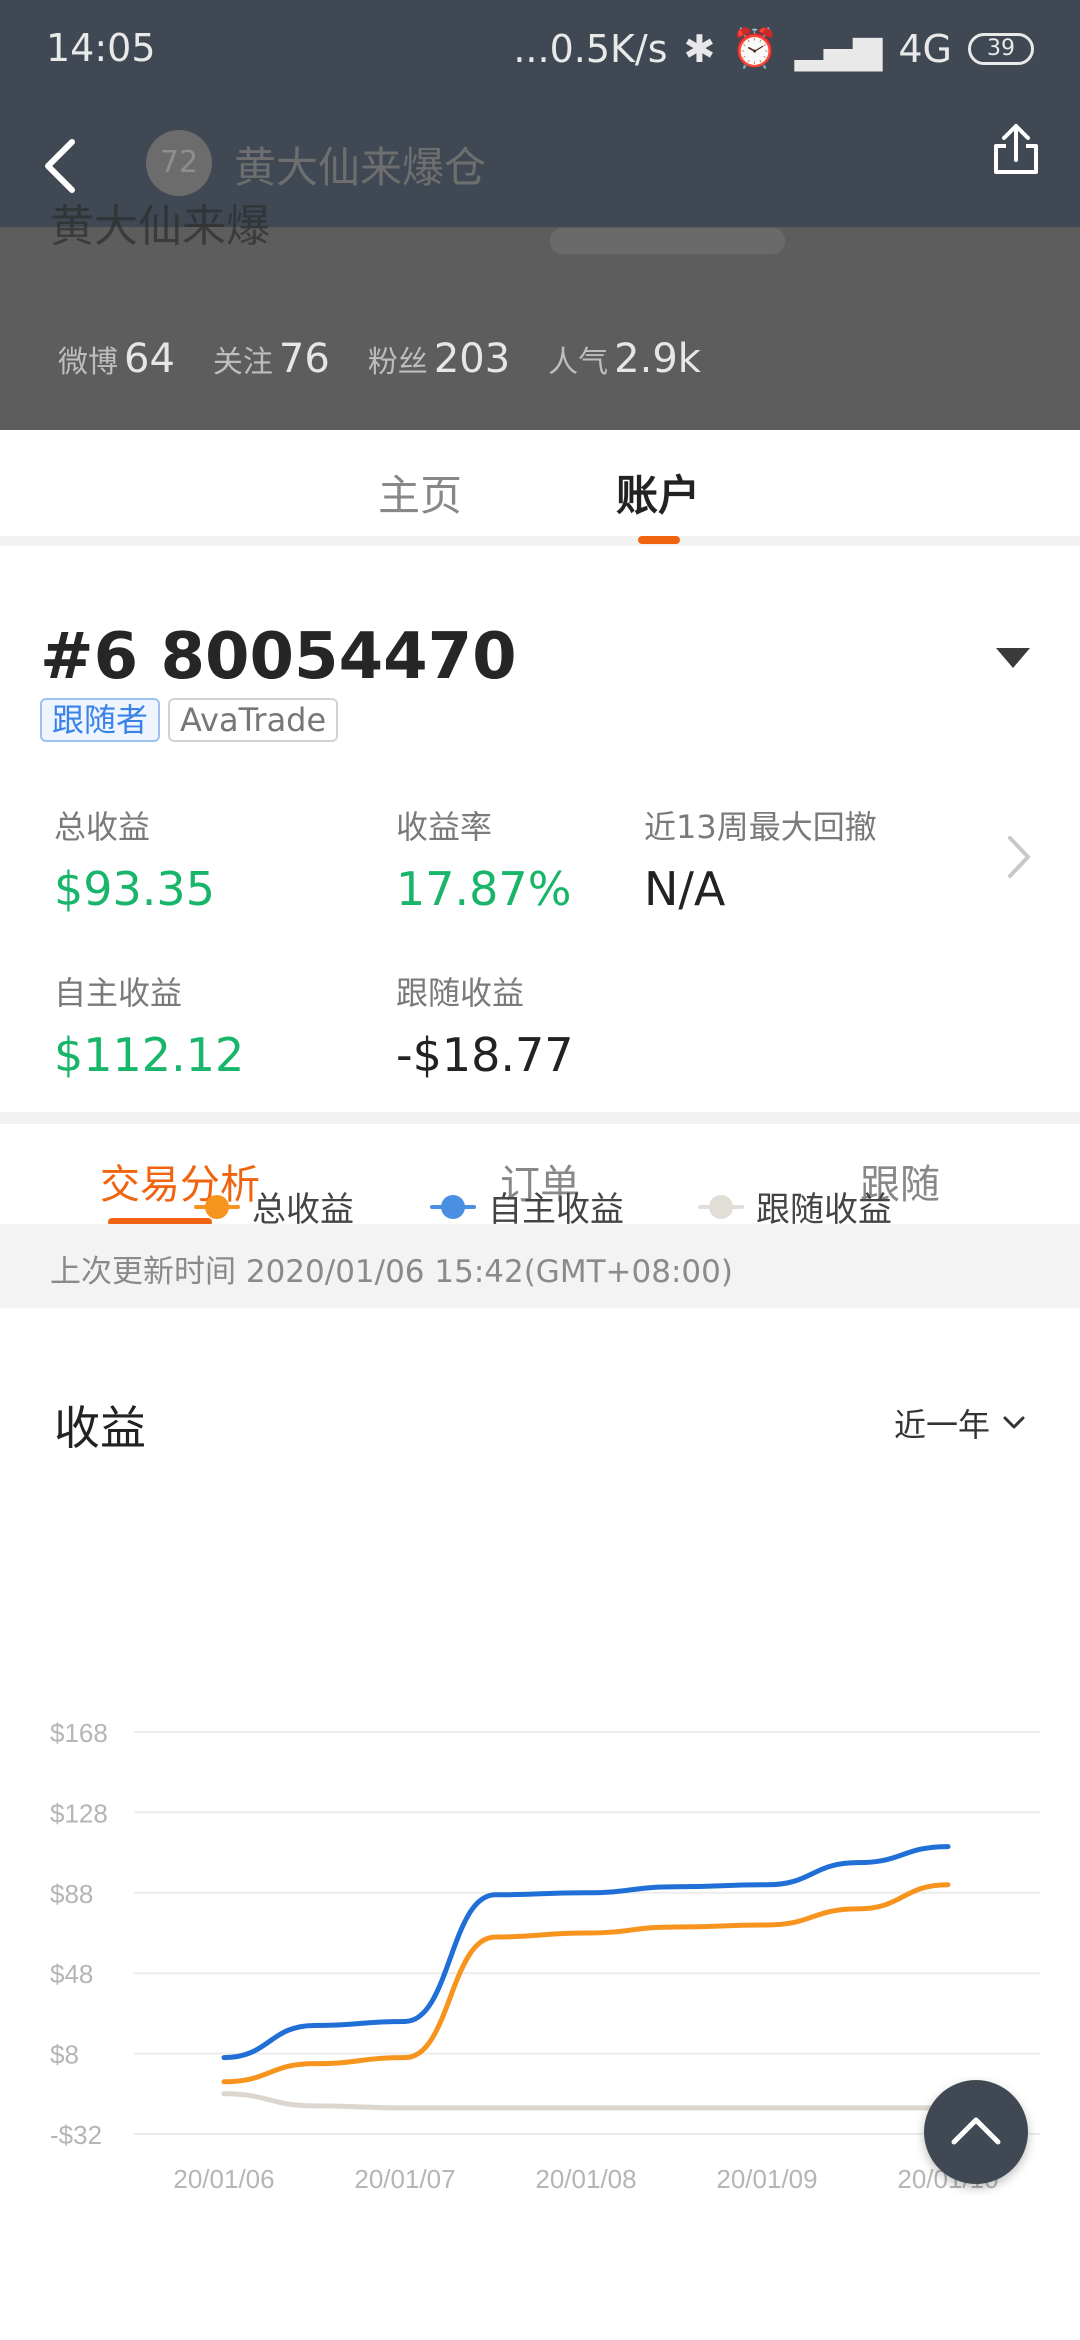  I want to click on y-tick-label: $48, so click(71, 1974).